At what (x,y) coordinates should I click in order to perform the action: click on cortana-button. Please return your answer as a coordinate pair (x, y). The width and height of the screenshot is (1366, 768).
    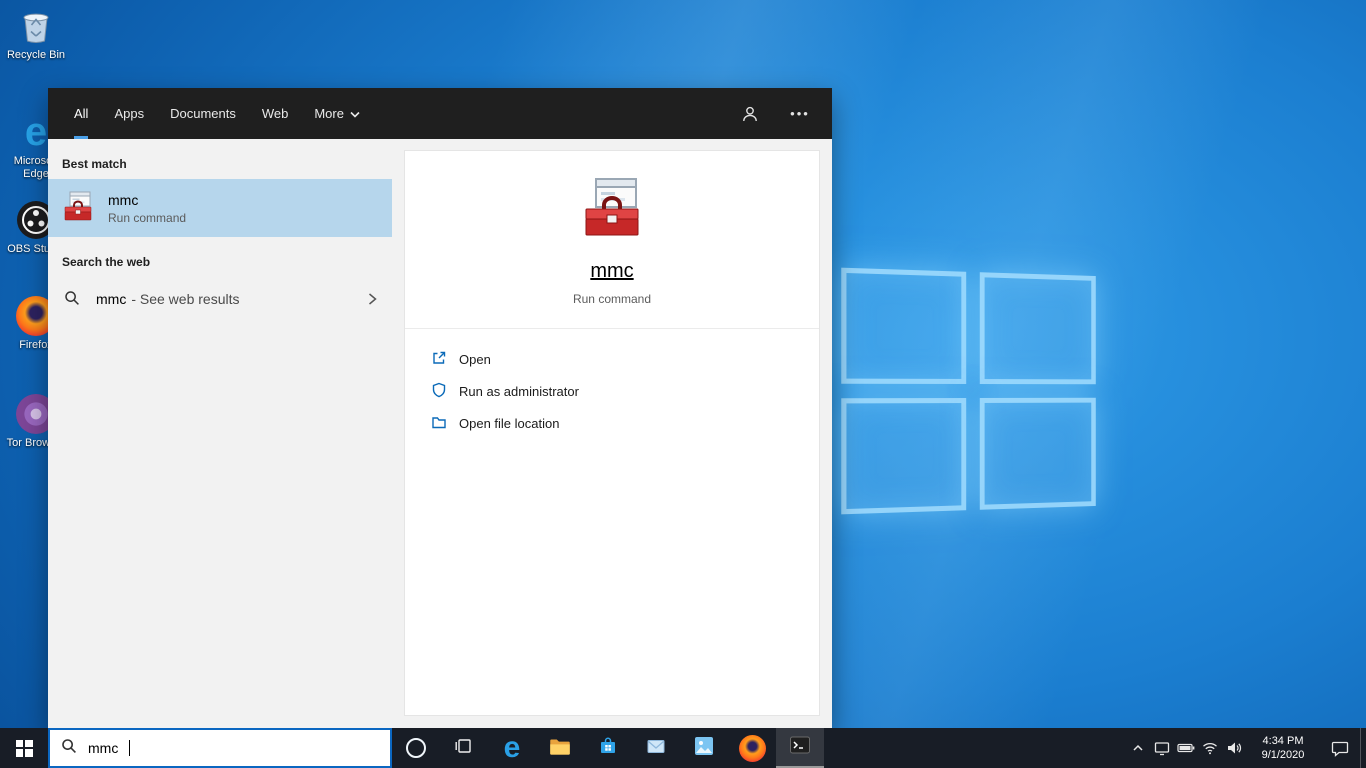
    Looking at the image, I should click on (416, 748).